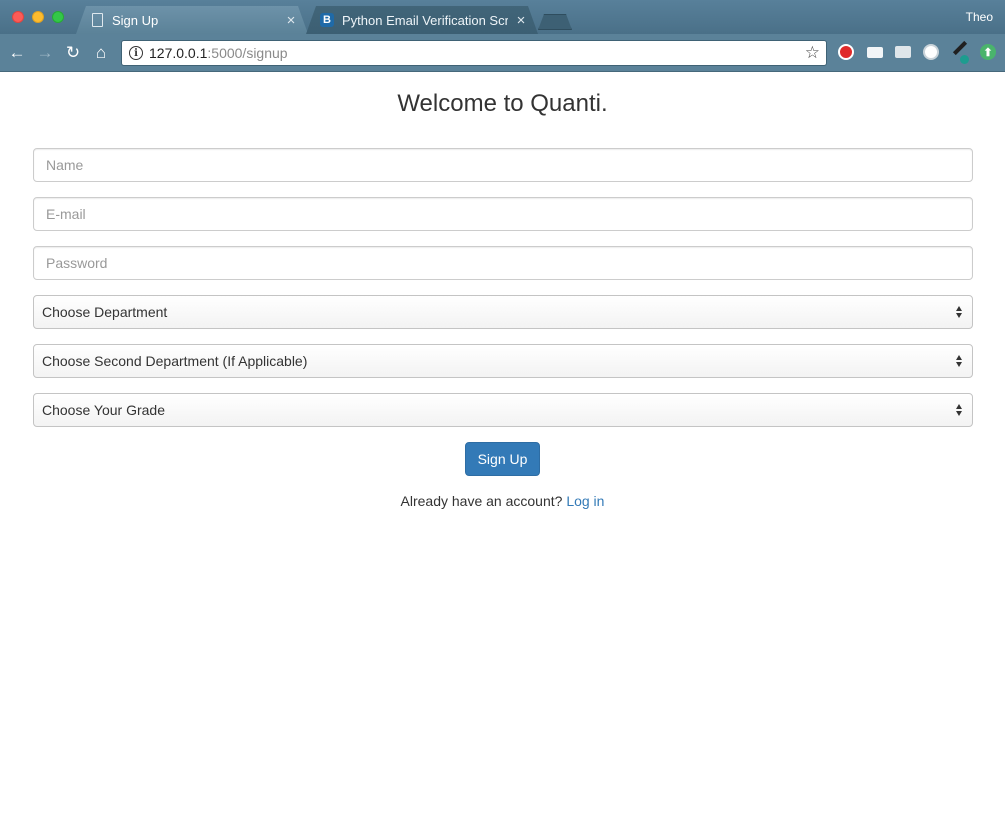 Image resolution: width=1005 pixels, height=820 pixels. I want to click on chat-extension-icon, so click(903, 52).